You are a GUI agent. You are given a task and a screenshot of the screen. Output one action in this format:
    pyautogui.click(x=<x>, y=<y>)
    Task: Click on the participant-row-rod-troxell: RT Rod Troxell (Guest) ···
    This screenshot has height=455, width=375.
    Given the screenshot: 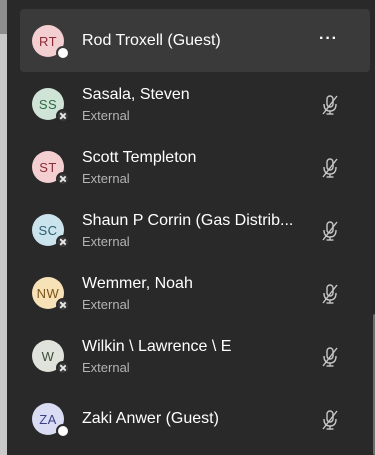 What is the action you would take?
    pyautogui.click(x=195, y=40)
    